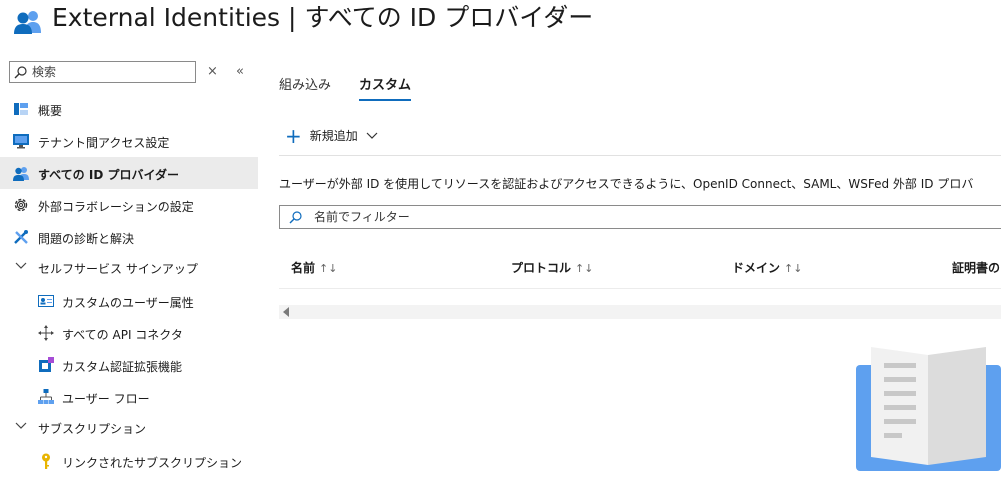 Image resolution: width=1001 pixels, height=478 pixels. What do you see at coordinates (240, 71) in the screenshot?
I see `collapse-sidebar-button: «` at bounding box center [240, 71].